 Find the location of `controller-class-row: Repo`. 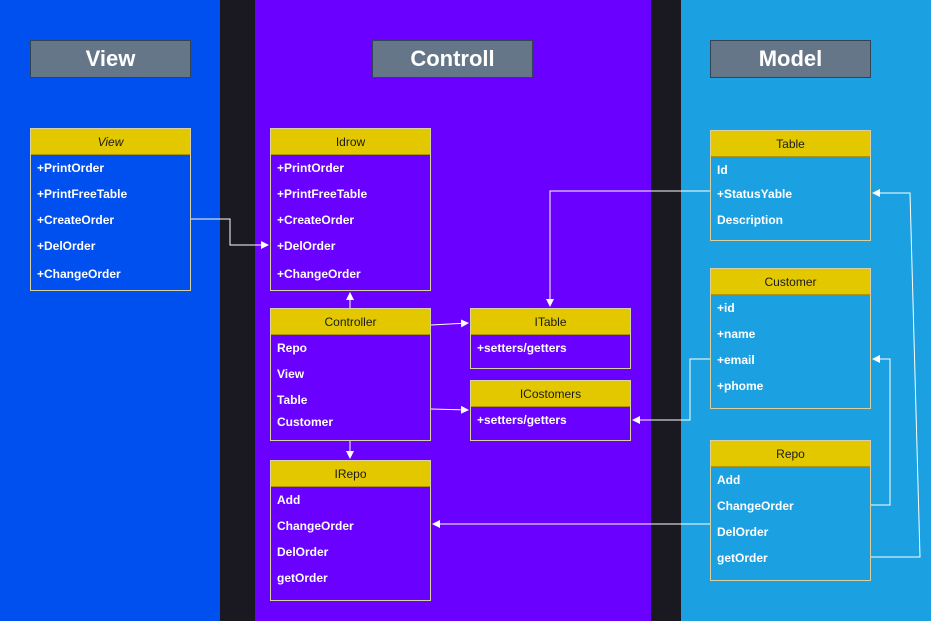

controller-class-row: Repo is located at coordinates (292, 348).